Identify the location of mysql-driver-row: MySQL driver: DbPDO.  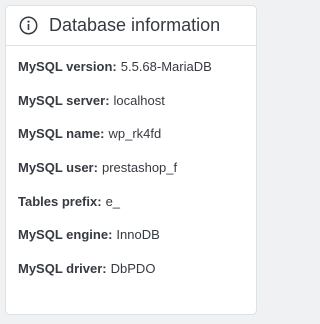
(87, 268).